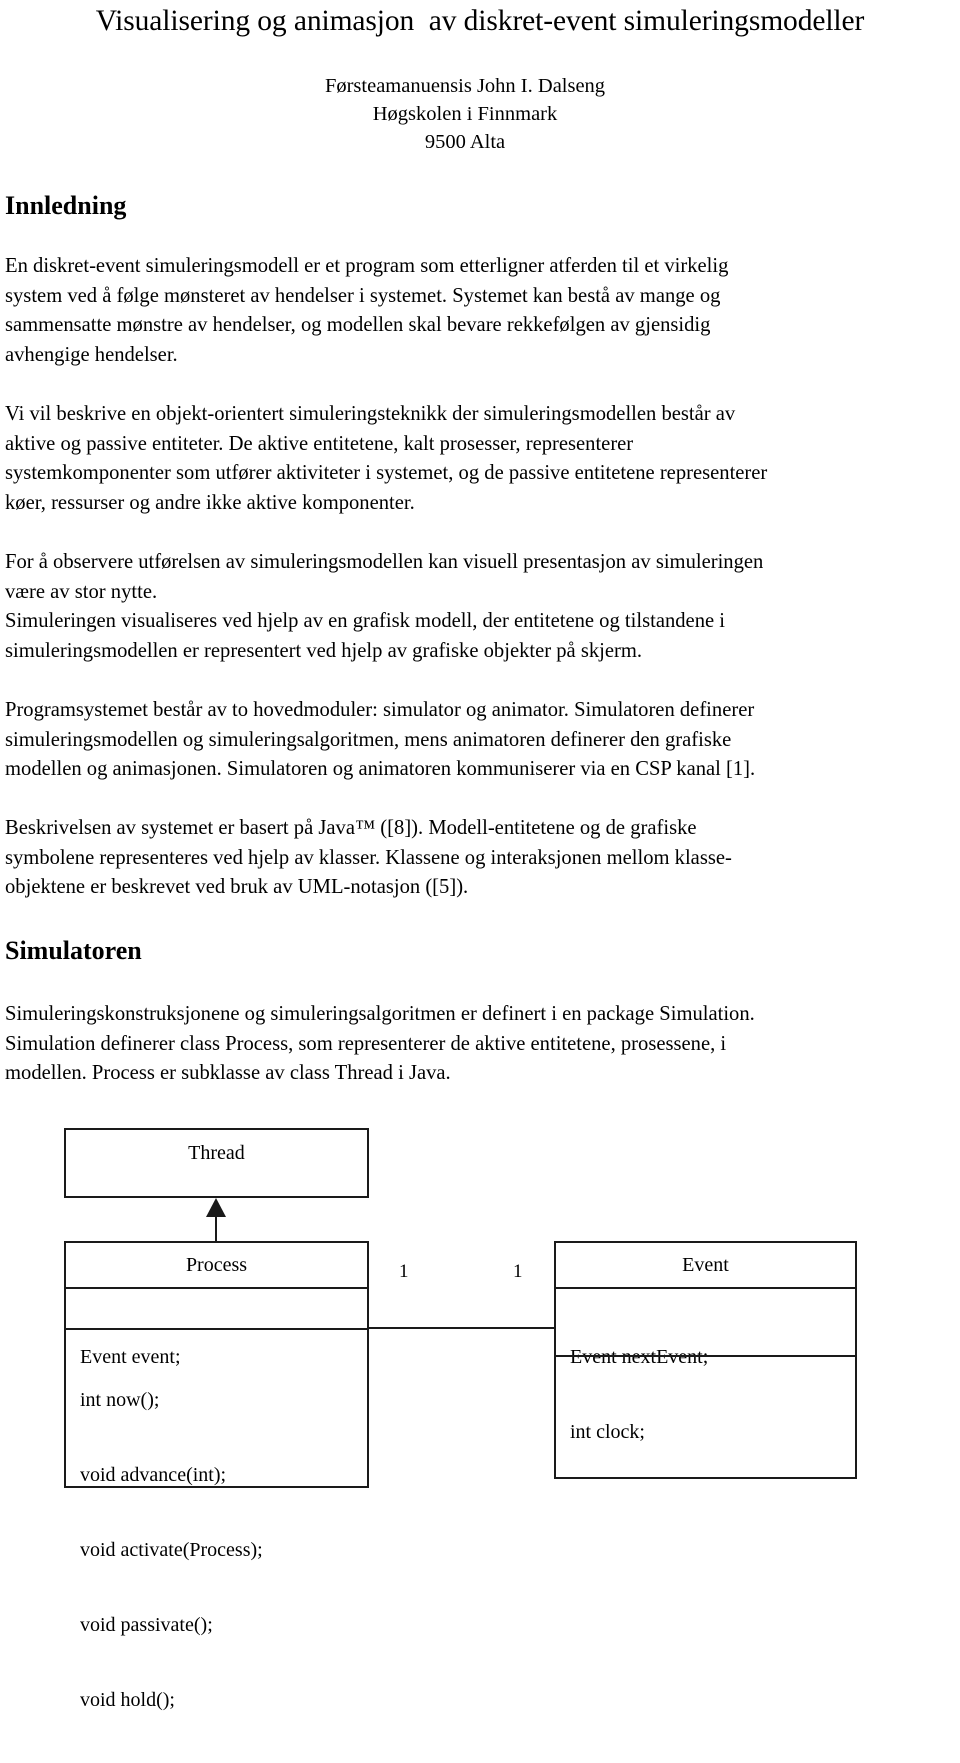  What do you see at coordinates (81, 591) in the screenshot?
I see `paragraph-line: være av stor nytte.` at bounding box center [81, 591].